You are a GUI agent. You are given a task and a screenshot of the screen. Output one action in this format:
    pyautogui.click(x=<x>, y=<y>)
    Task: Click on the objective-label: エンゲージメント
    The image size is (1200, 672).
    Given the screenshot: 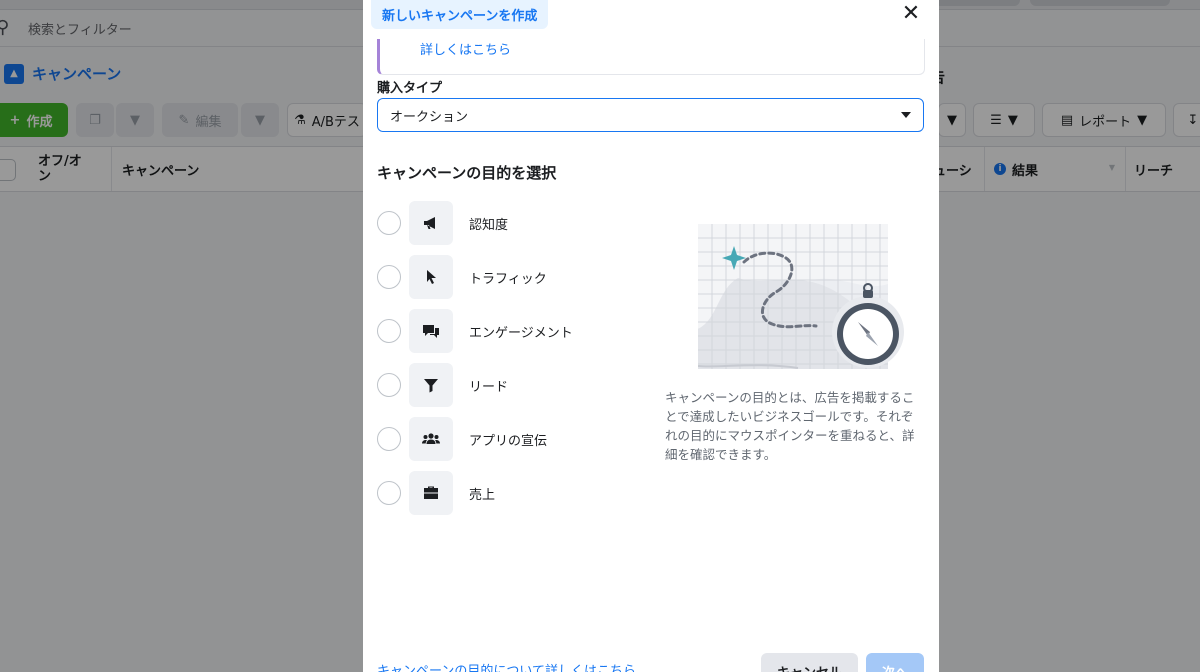 What is the action you would take?
    pyautogui.click(x=521, y=333)
    